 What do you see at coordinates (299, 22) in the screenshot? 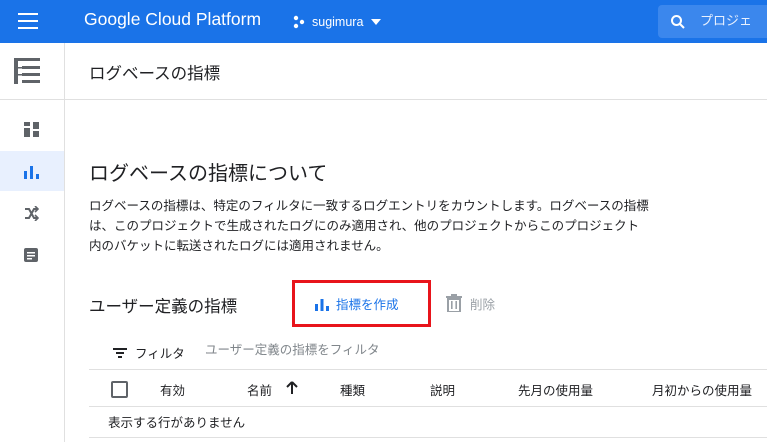
I see `project-dots-icon` at bounding box center [299, 22].